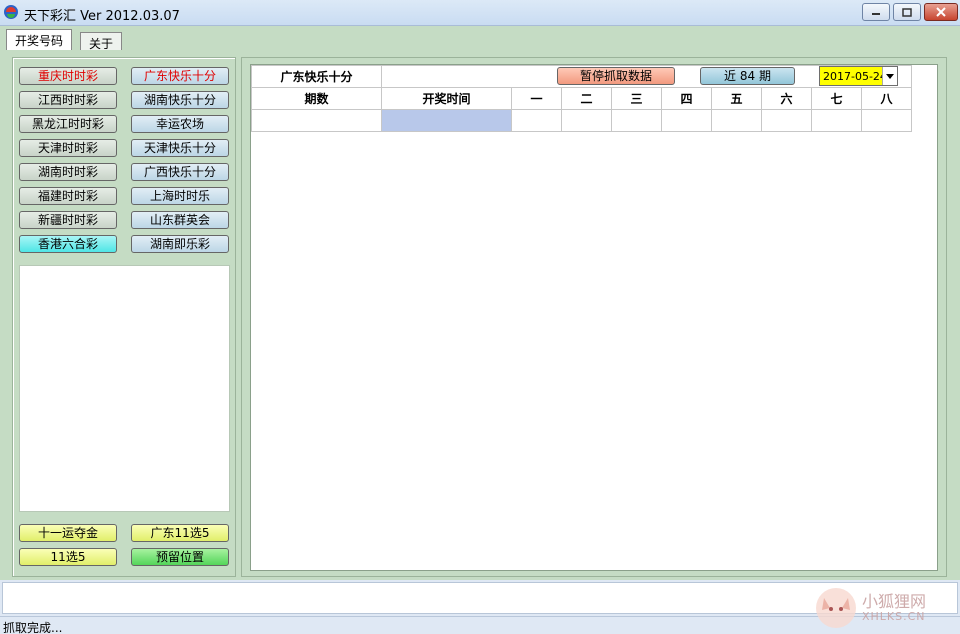 This screenshot has width=960, height=634. I want to click on btn-guangxi-klsf: 广西快乐十分, so click(180, 172).